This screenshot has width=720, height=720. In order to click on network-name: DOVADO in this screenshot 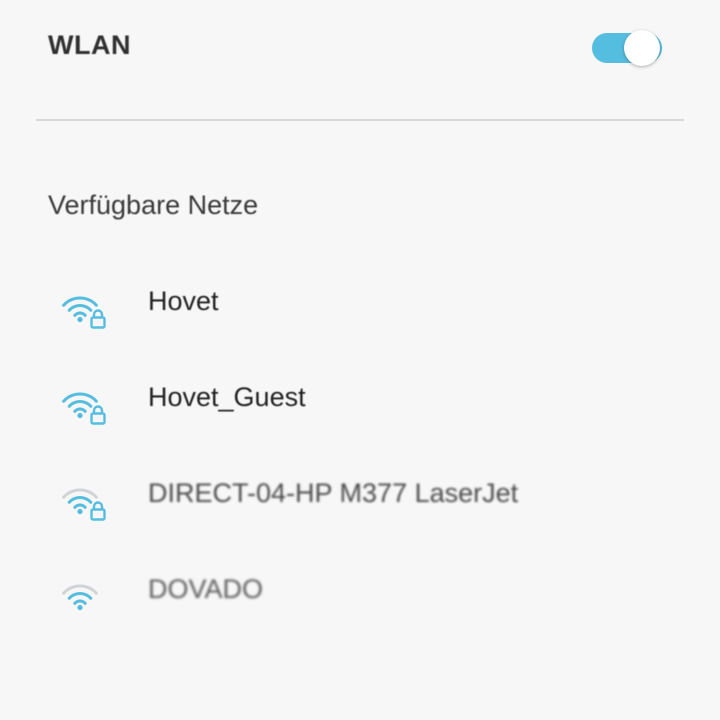, I will do `click(206, 589)`.